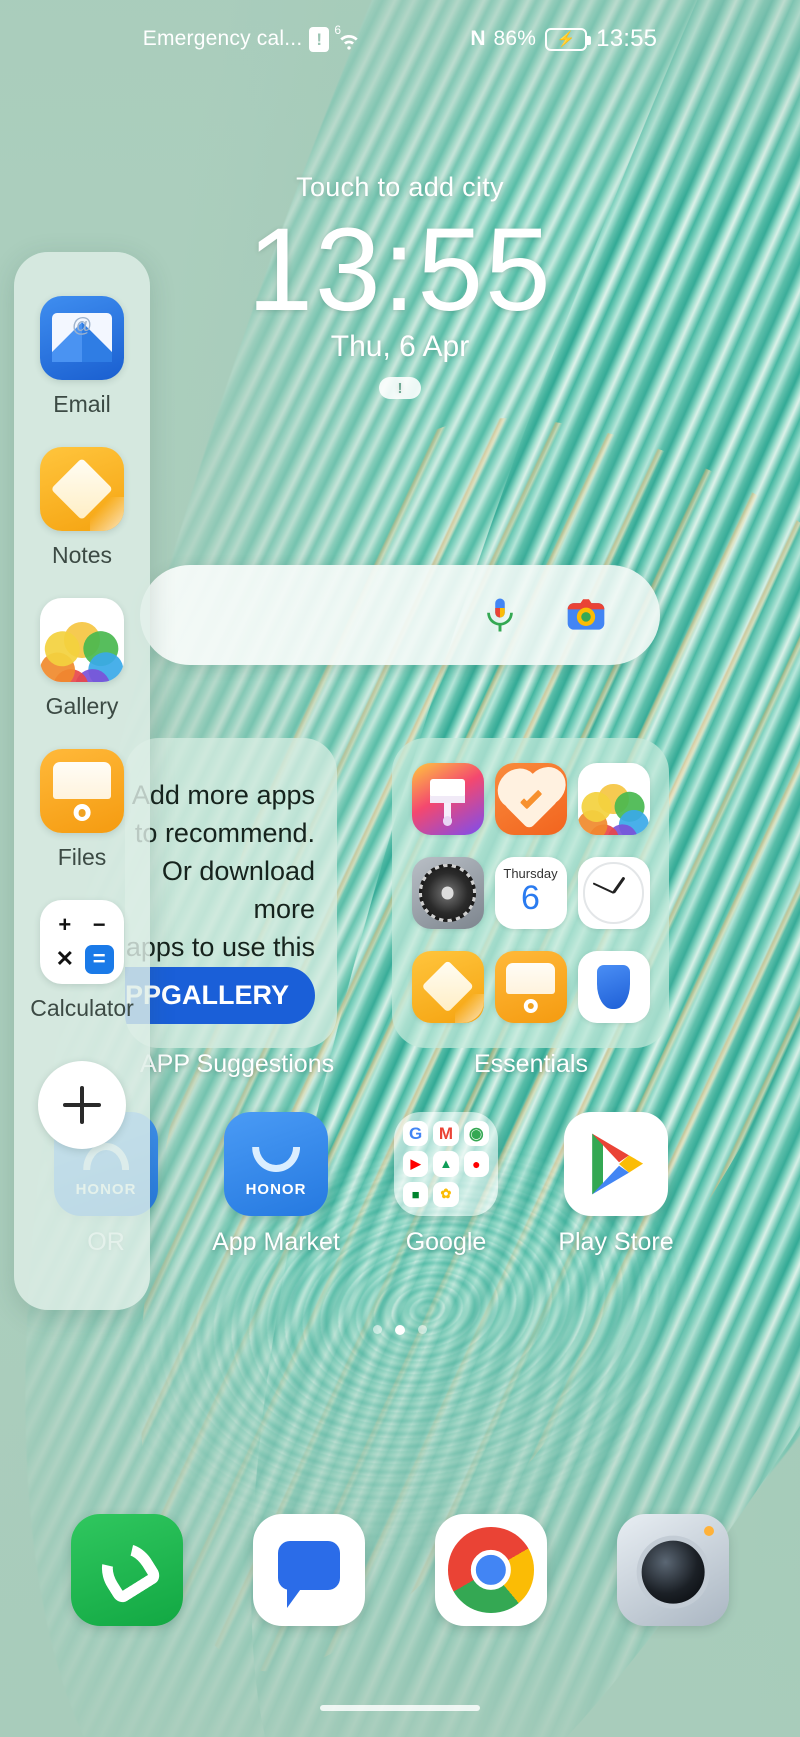  What do you see at coordinates (82, 706) in the screenshot?
I see `sidebar-label-gallery: Gallery` at bounding box center [82, 706].